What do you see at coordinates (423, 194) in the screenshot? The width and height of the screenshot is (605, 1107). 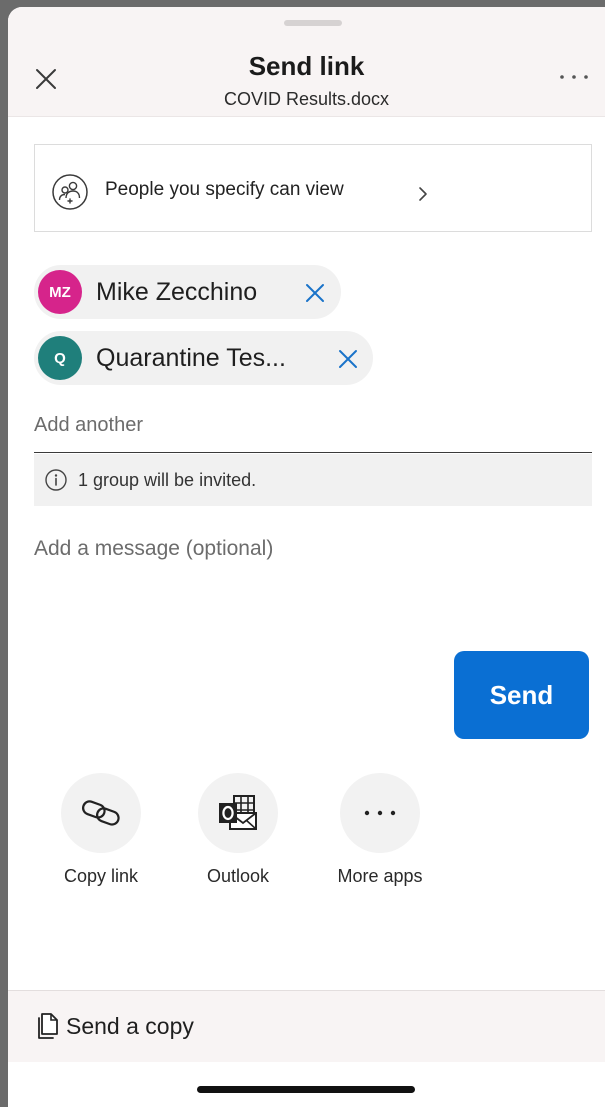 I see `chevron-right-icon` at bounding box center [423, 194].